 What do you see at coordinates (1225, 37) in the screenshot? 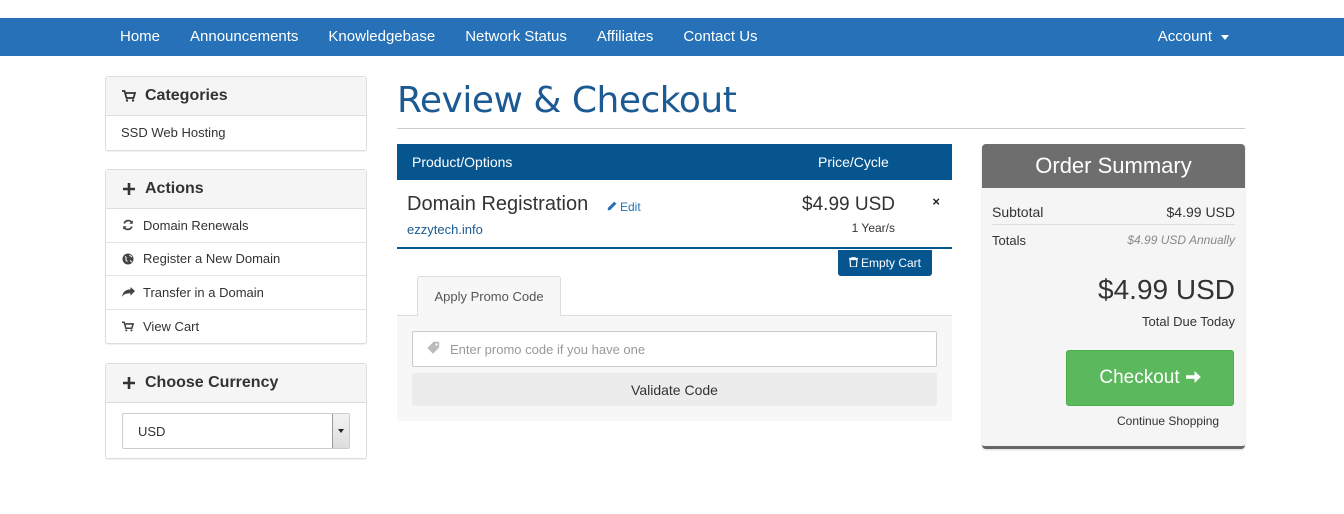
I see `caret-down-icon` at bounding box center [1225, 37].